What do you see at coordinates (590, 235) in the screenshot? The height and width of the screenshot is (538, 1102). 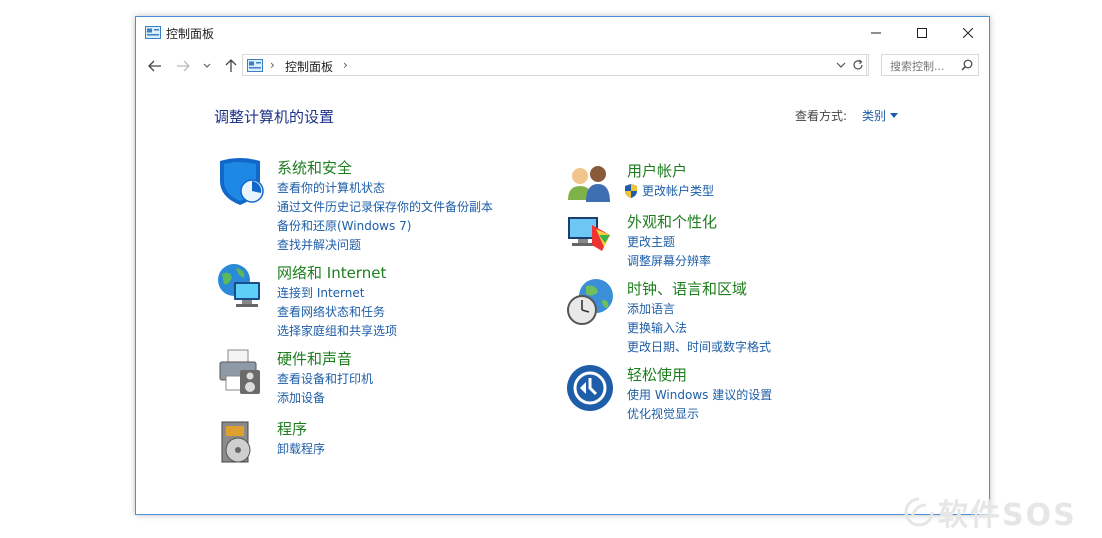 I see `monitor-palette-icon` at bounding box center [590, 235].